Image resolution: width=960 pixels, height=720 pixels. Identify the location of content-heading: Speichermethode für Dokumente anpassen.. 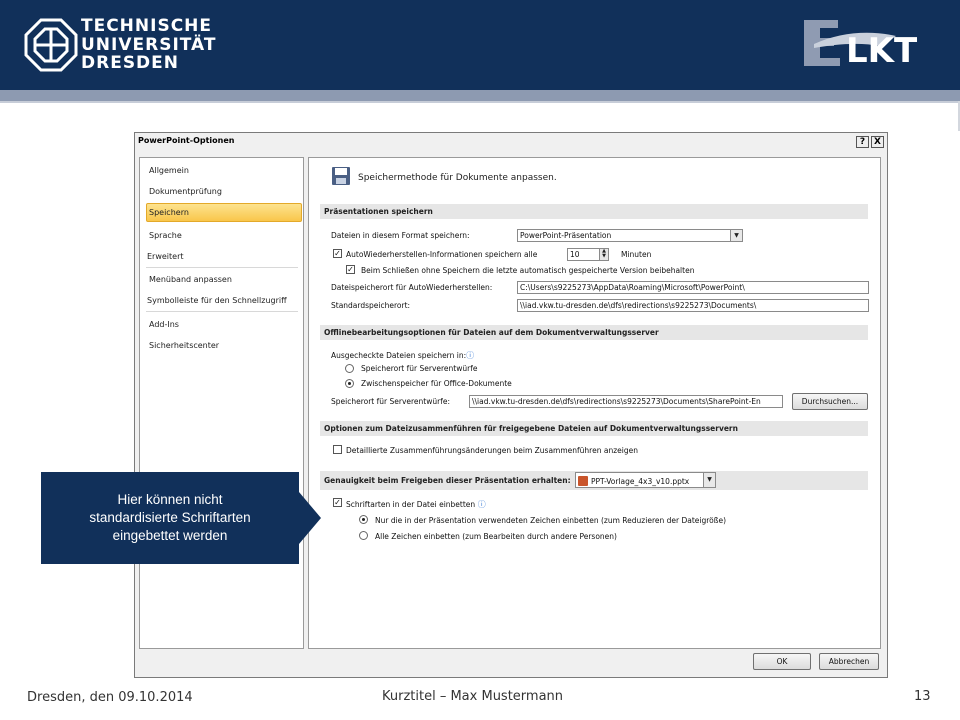
(457, 178).